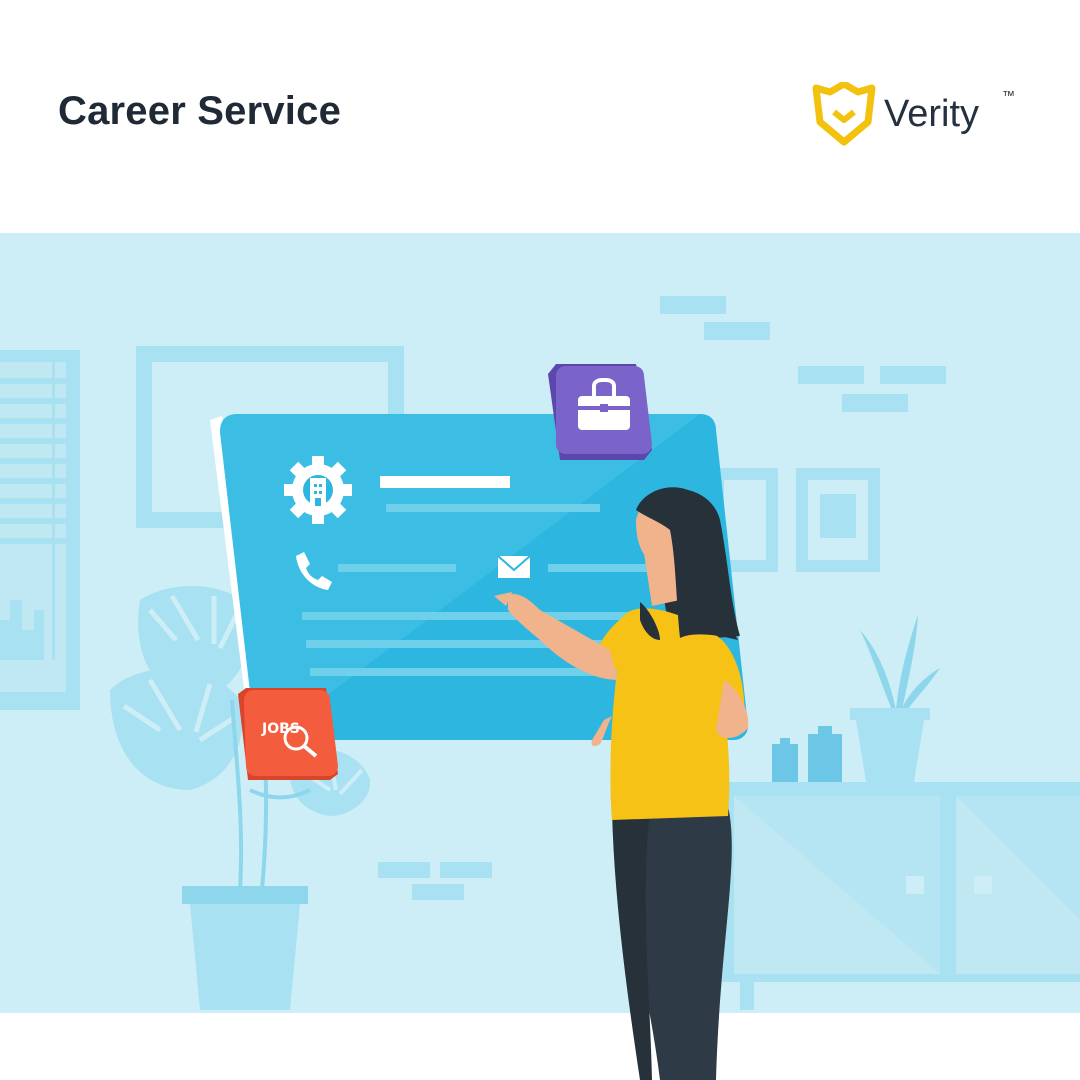 Image resolution: width=1080 pixels, height=1080 pixels. What do you see at coordinates (932, 114) in the screenshot?
I see `brand-name: Verity` at bounding box center [932, 114].